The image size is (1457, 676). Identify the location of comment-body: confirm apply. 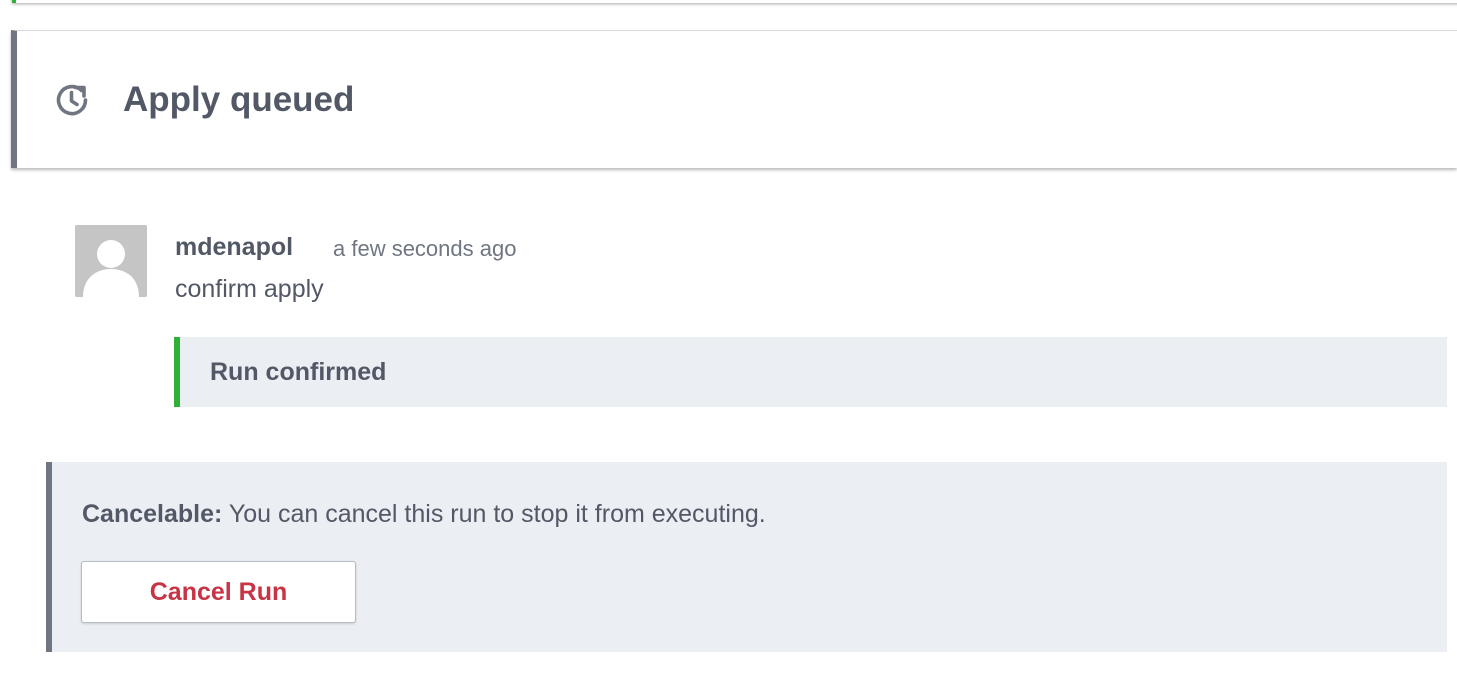
(249, 289).